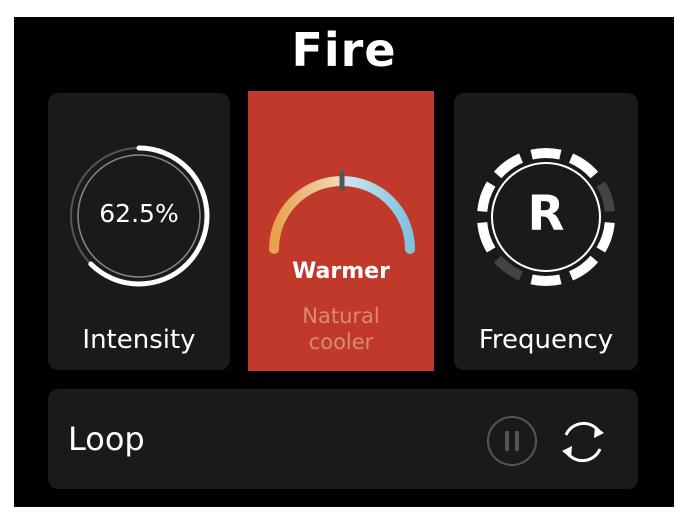 This screenshot has height=523, width=688. I want to click on intensity-label: Intensity, so click(139, 340).